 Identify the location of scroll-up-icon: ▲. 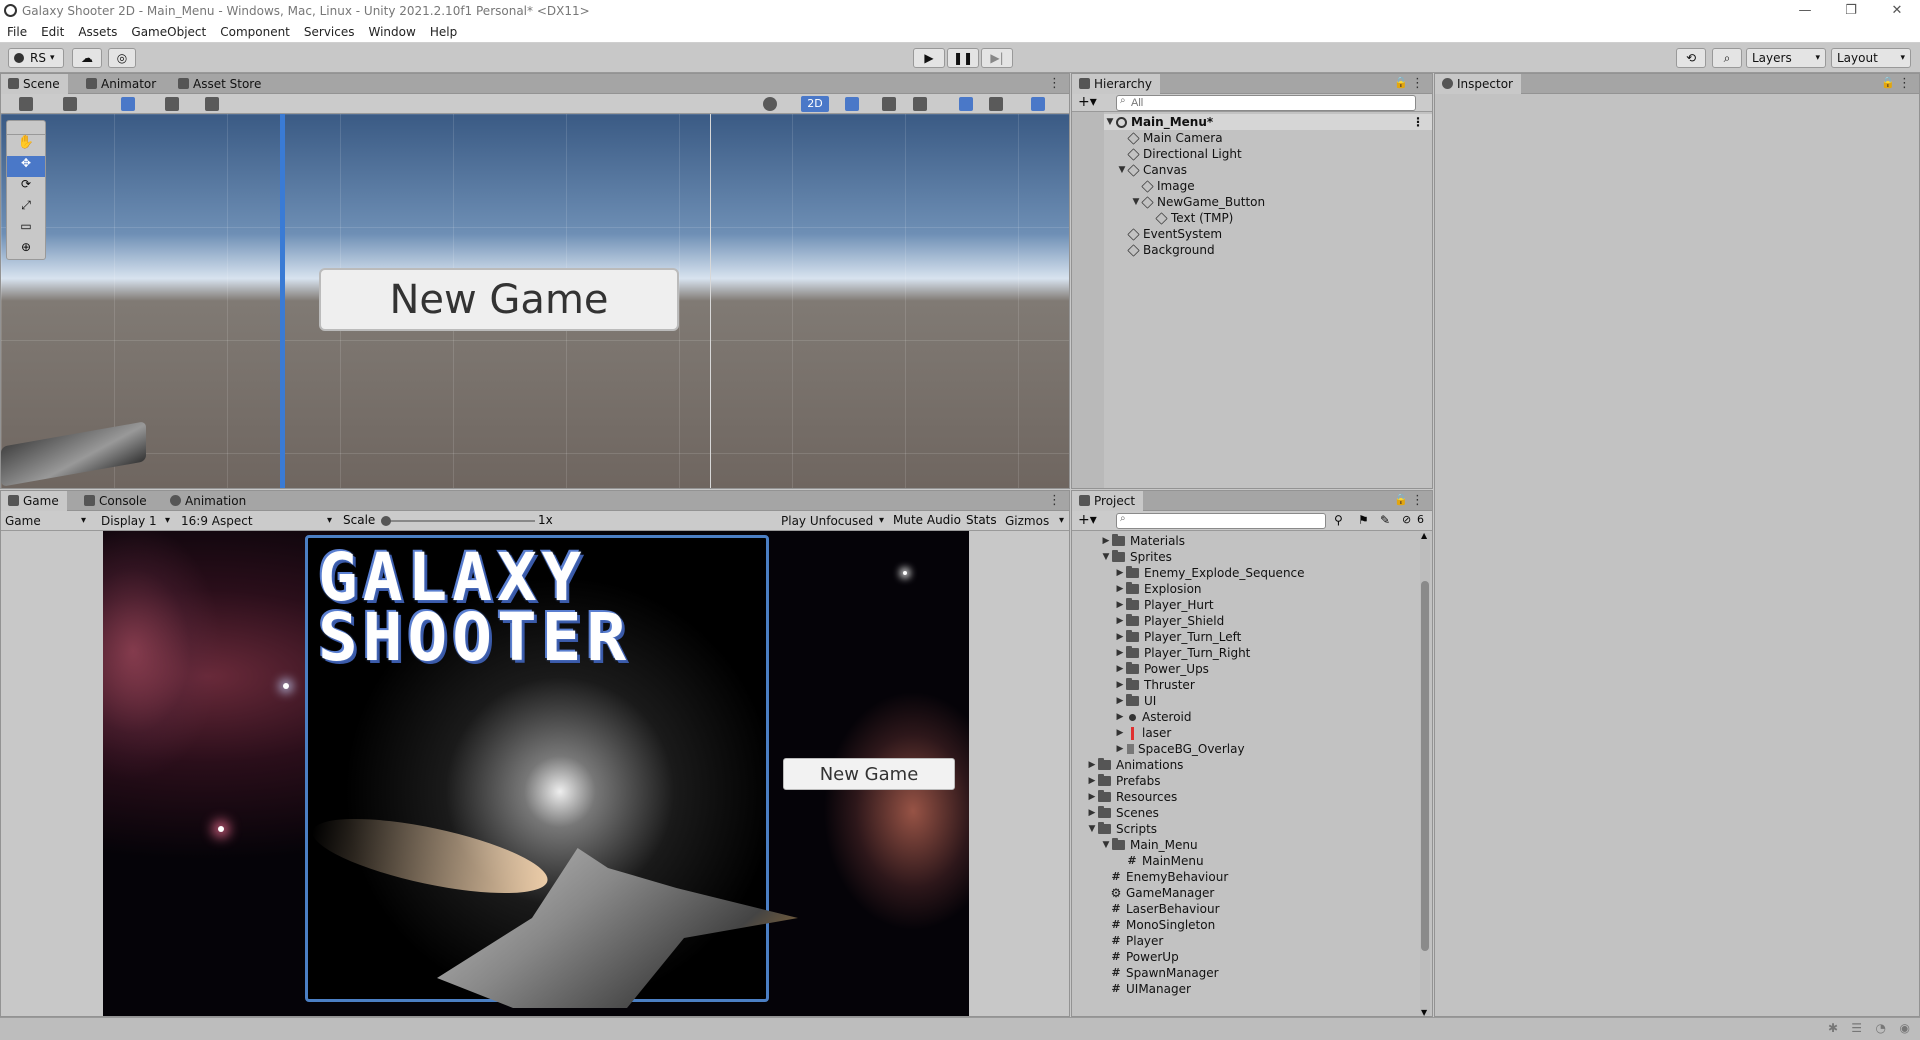
(1424, 535).